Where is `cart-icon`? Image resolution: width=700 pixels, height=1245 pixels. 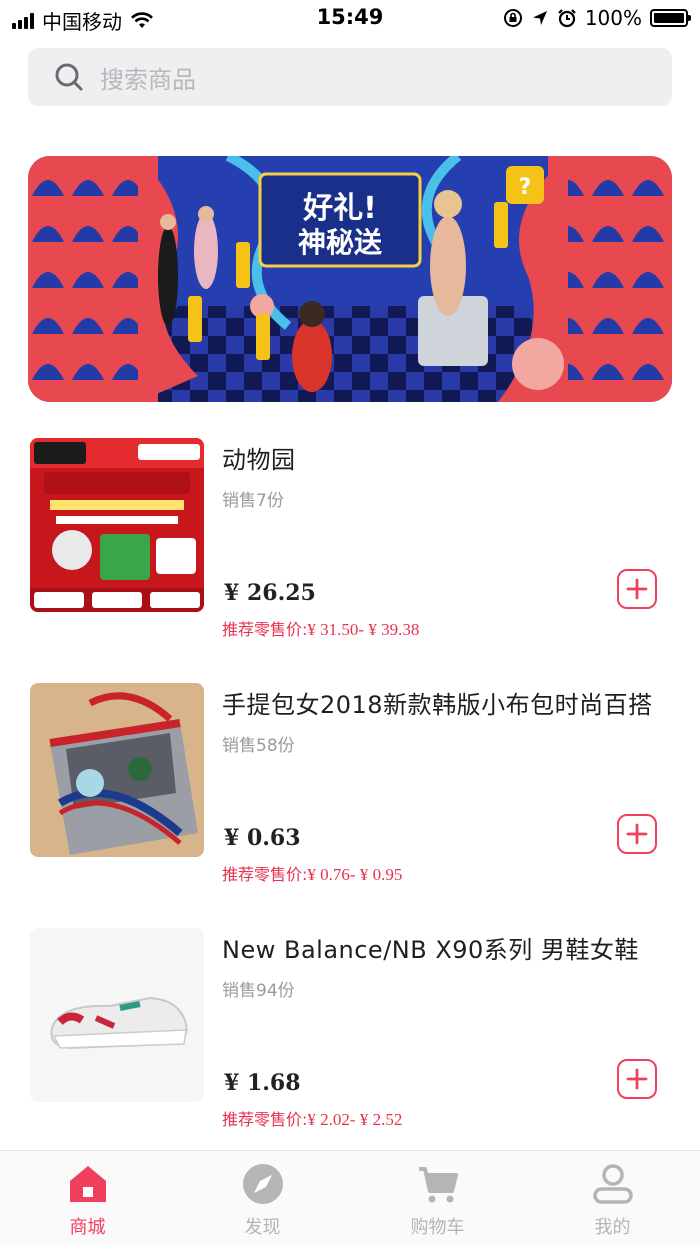 cart-icon is located at coordinates (438, 1185).